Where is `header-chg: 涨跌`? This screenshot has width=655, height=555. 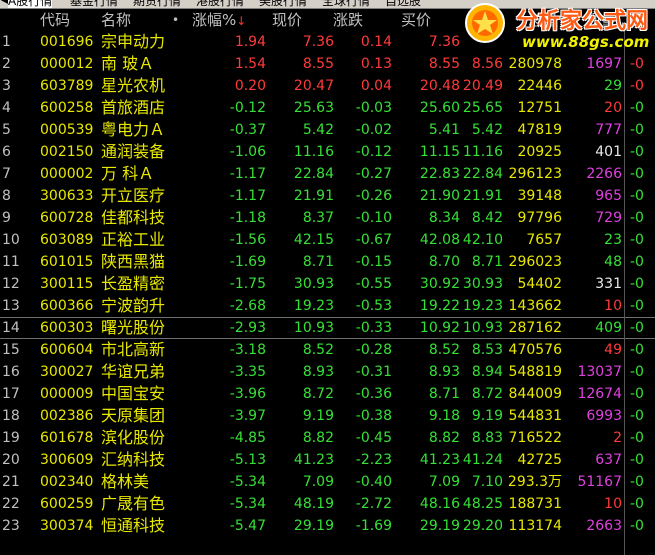 header-chg: 涨跌 is located at coordinates (348, 20).